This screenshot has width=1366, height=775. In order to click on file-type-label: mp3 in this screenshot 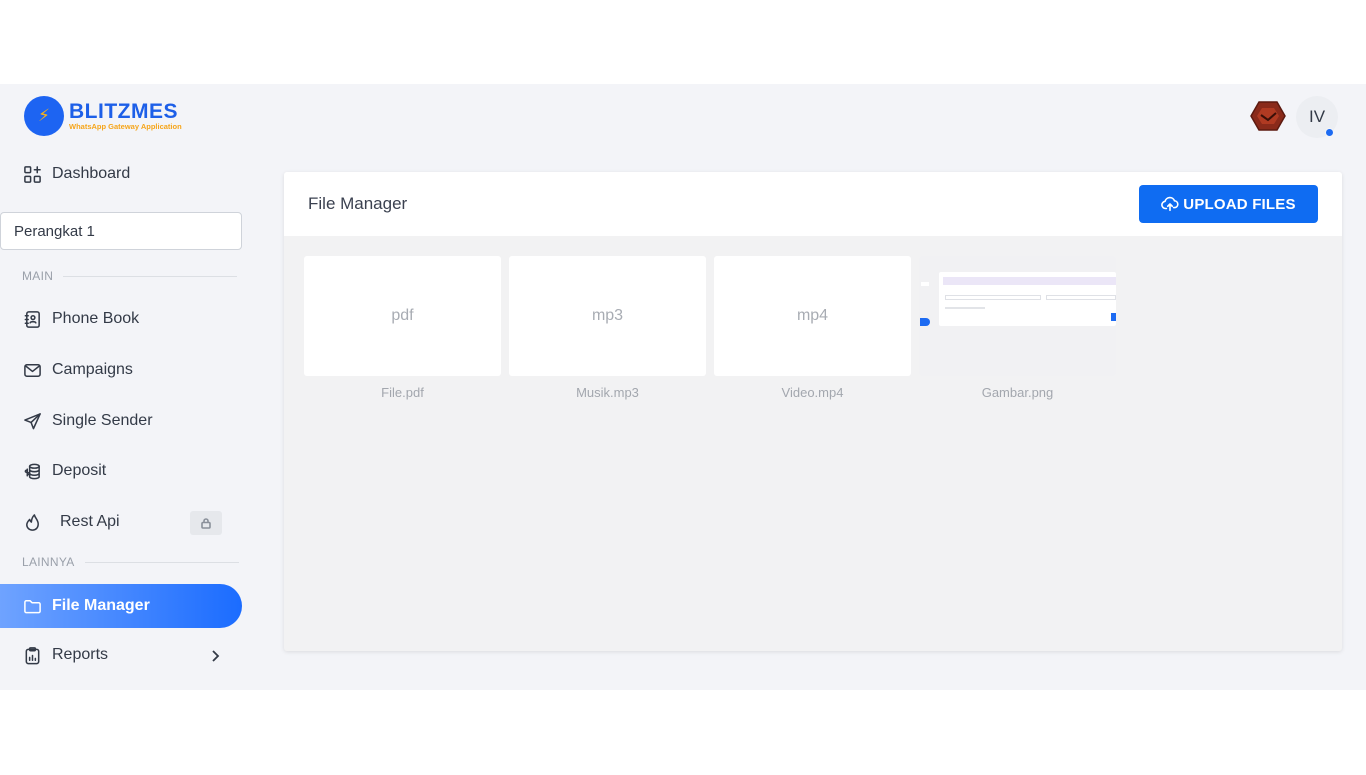, I will do `click(607, 315)`.